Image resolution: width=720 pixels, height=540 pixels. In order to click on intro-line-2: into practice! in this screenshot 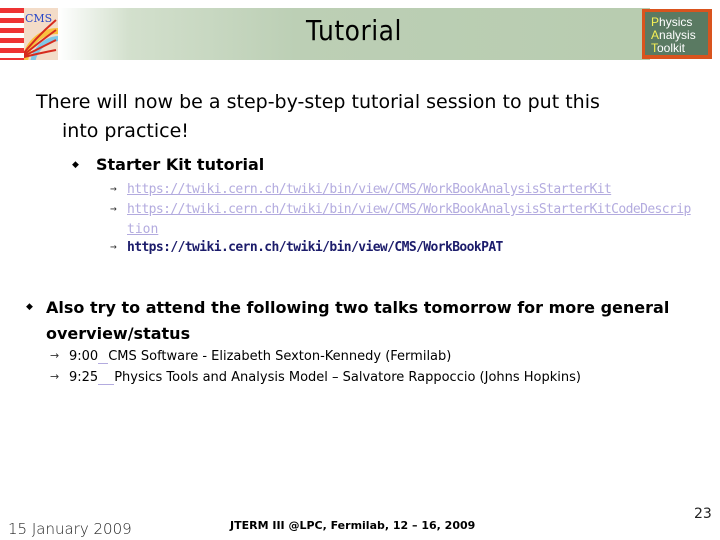, I will do `click(125, 131)`.